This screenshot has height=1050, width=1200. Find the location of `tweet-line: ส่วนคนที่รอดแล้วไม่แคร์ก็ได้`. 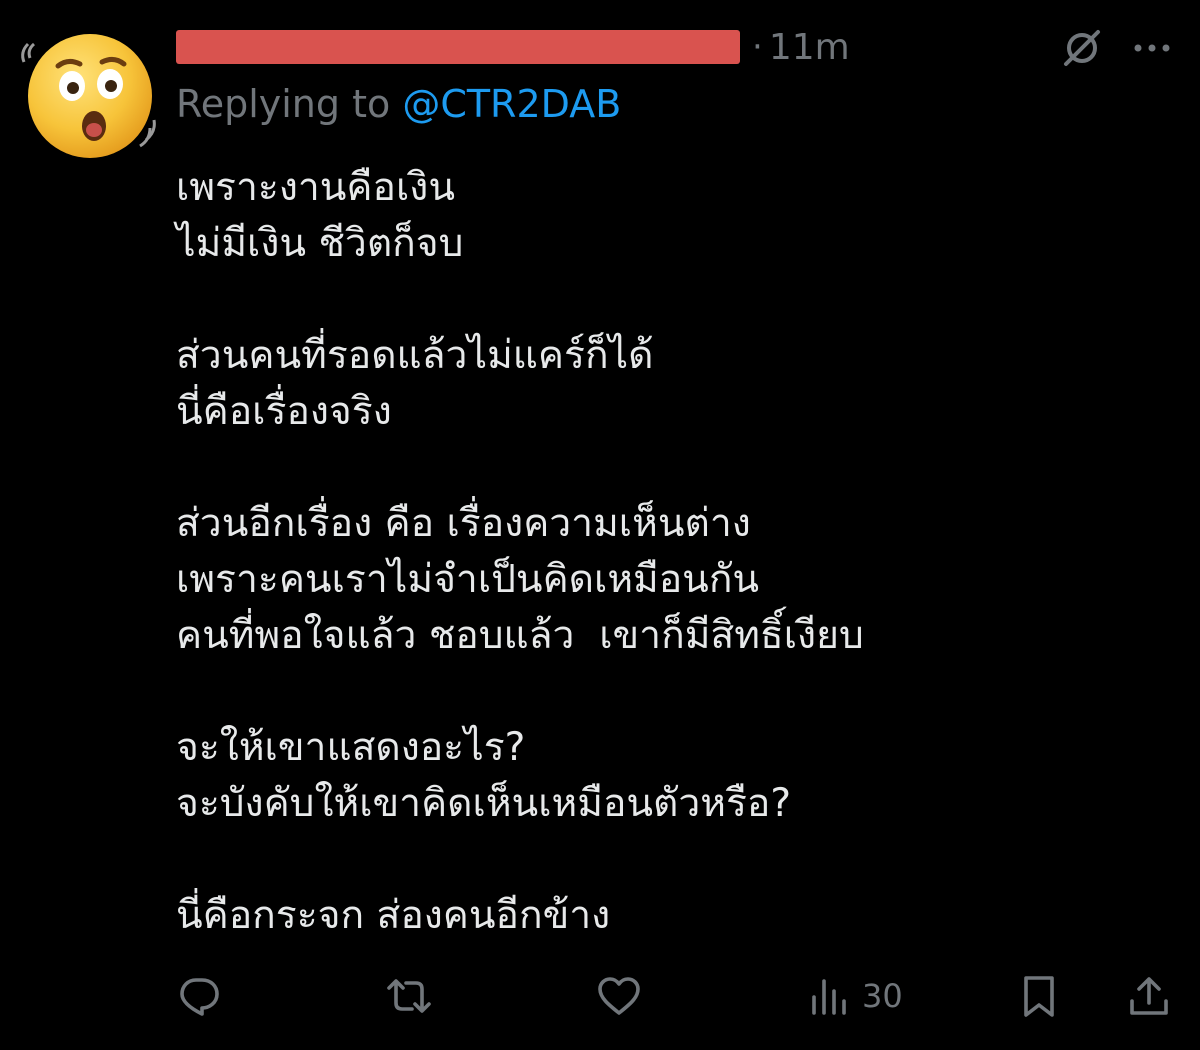

tweet-line: ส่วนคนที่รอดแล้วไม่แคร์ก็ได้ is located at coordinates (415, 355).